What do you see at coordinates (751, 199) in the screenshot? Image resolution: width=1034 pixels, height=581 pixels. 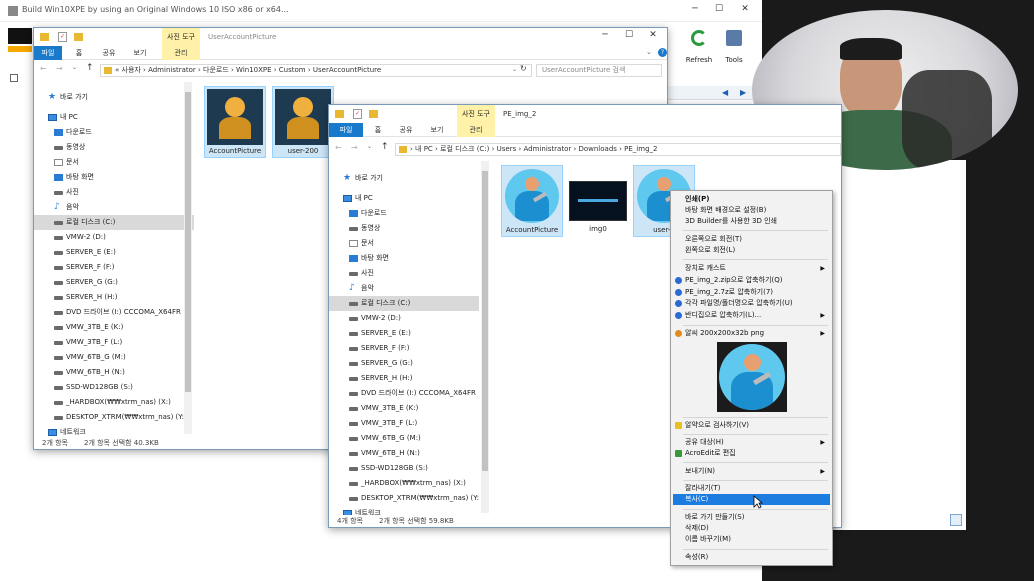 I see `menu-print: 인쇄(P)` at bounding box center [751, 199].